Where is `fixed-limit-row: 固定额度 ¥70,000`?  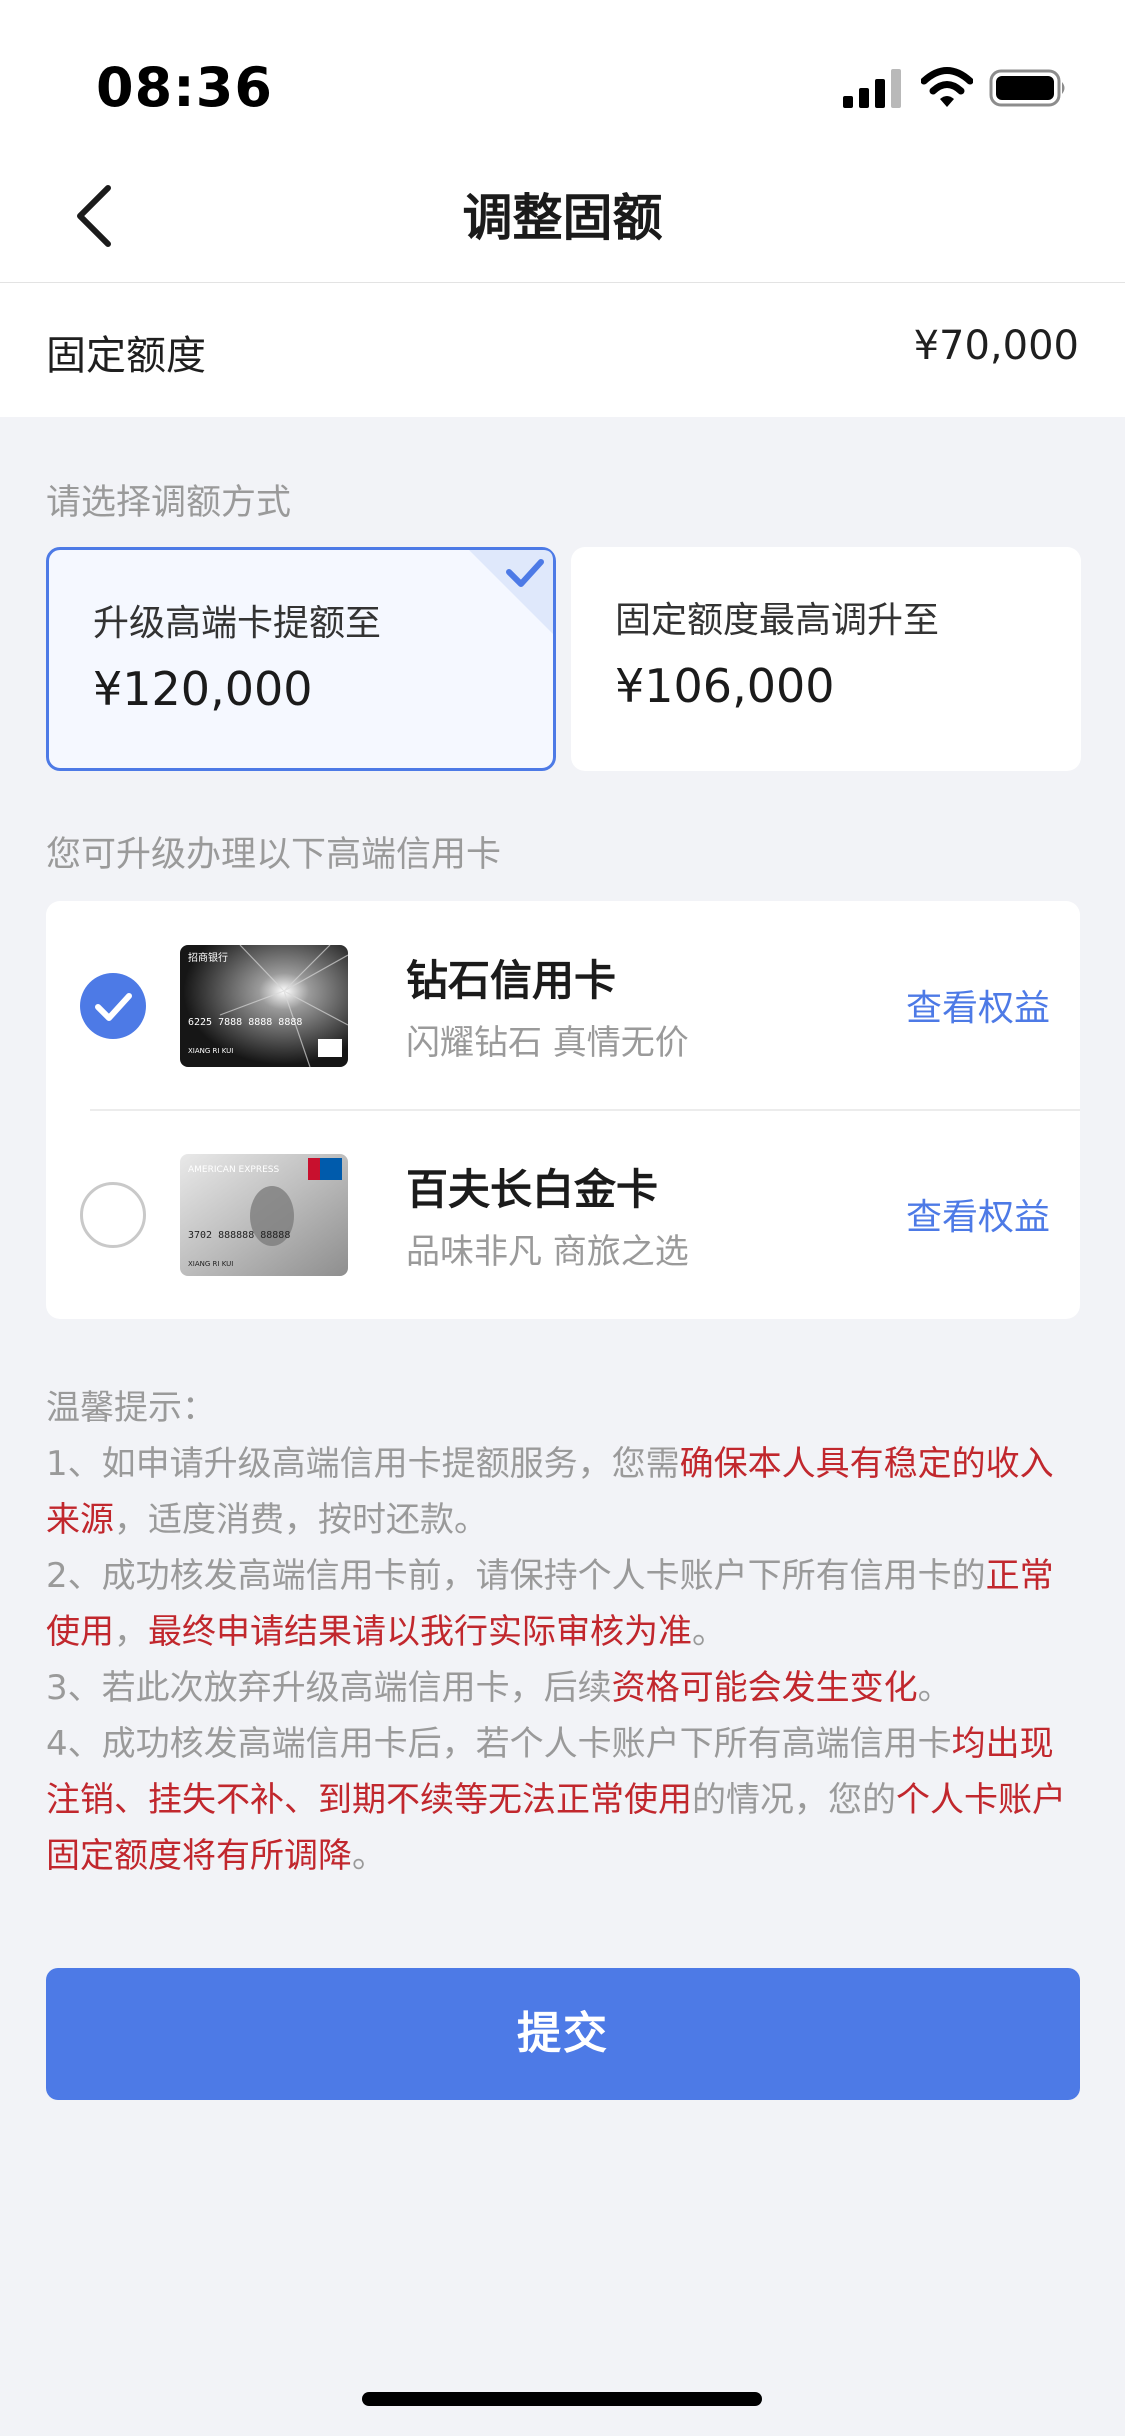 fixed-limit-row: 固定额度 ¥70,000 is located at coordinates (562, 350).